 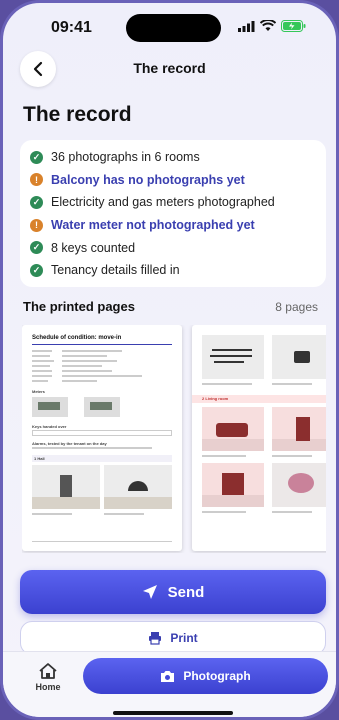 What do you see at coordinates (296, 307) in the screenshot?
I see `printed-pages-count: 8 pages` at bounding box center [296, 307].